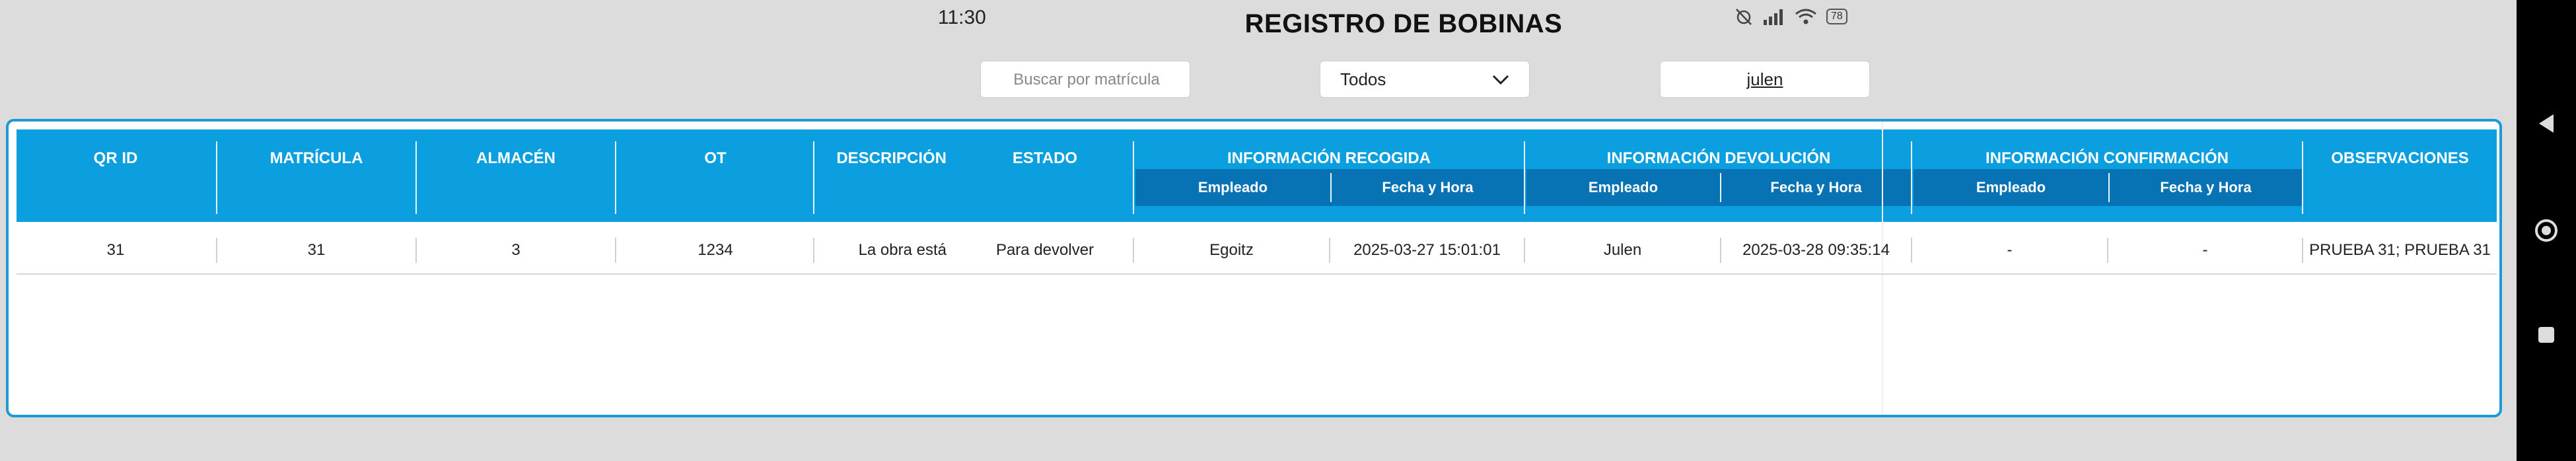 Image resolution: width=2576 pixels, height=461 pixels. What do you see at coordinates (115, 250) in the screenshot?
I see `cell-qr-id: 31` at bounding box center [115, 250].